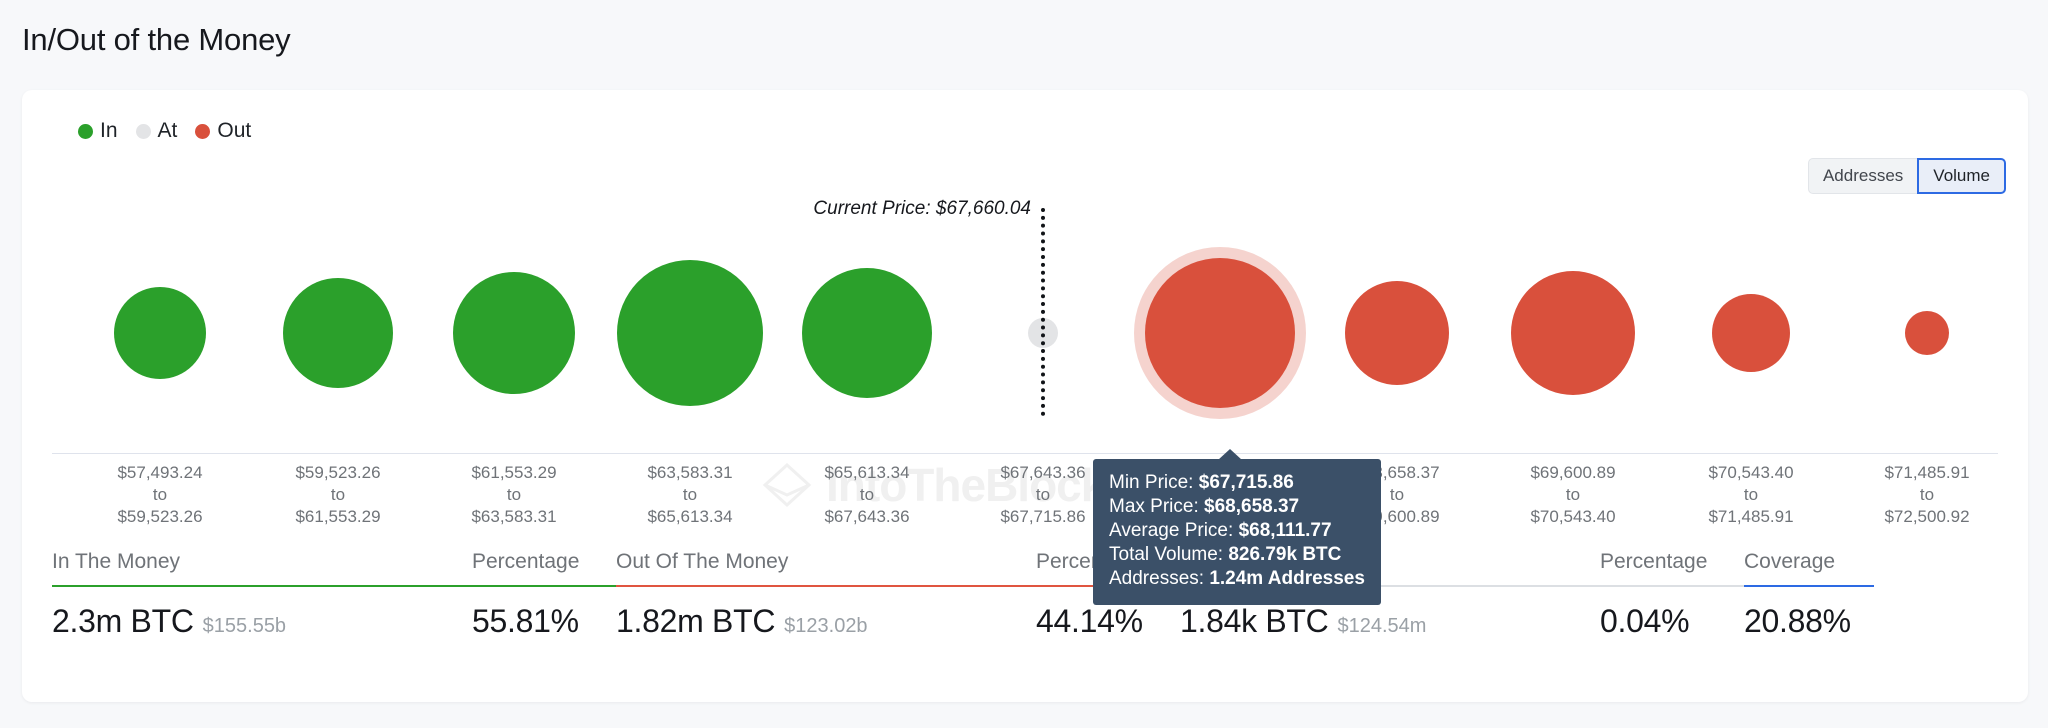 This screenshot has height=728, width=2048. Describe the element at coordinates (696, 621) in the screenshot. I see `stat-primary-value: 1.82m BTC` at that location.